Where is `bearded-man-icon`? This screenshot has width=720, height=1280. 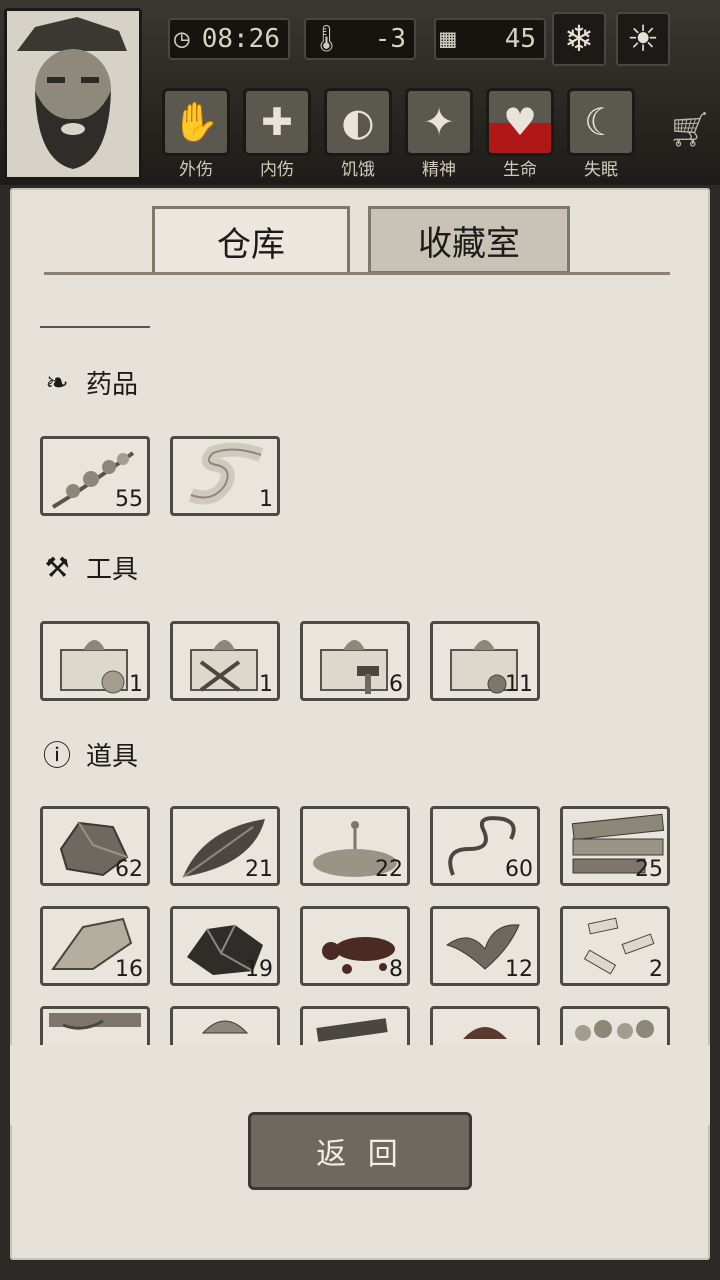
bearded-man-icon is located at coordinates (73, 94).